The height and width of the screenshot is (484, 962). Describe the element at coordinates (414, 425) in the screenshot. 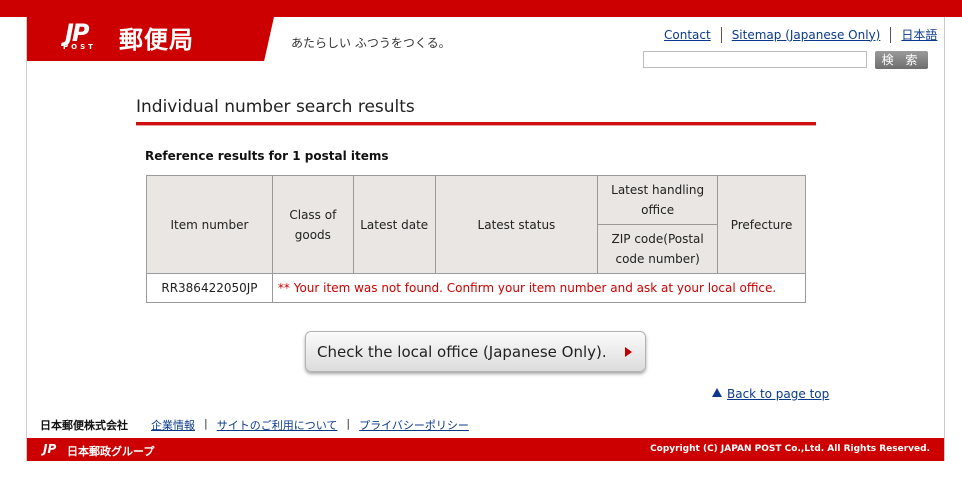

I see `footer-link-privacy-policy: プライバシーポリシー` at that location.